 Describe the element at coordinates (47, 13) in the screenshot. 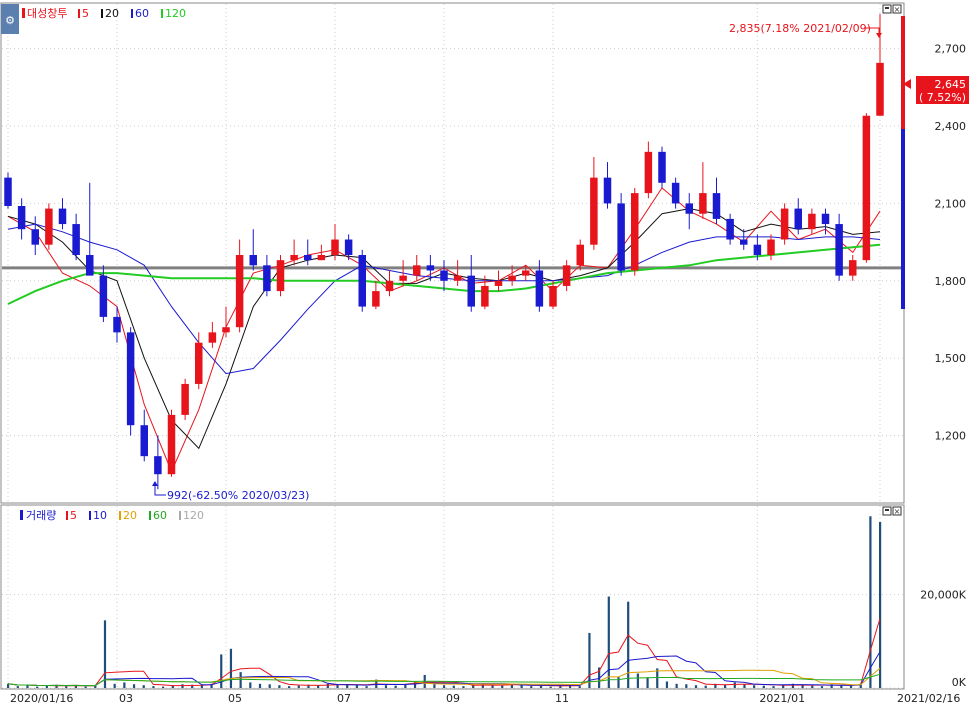

I see `stock-name: 대성창투` at that location.